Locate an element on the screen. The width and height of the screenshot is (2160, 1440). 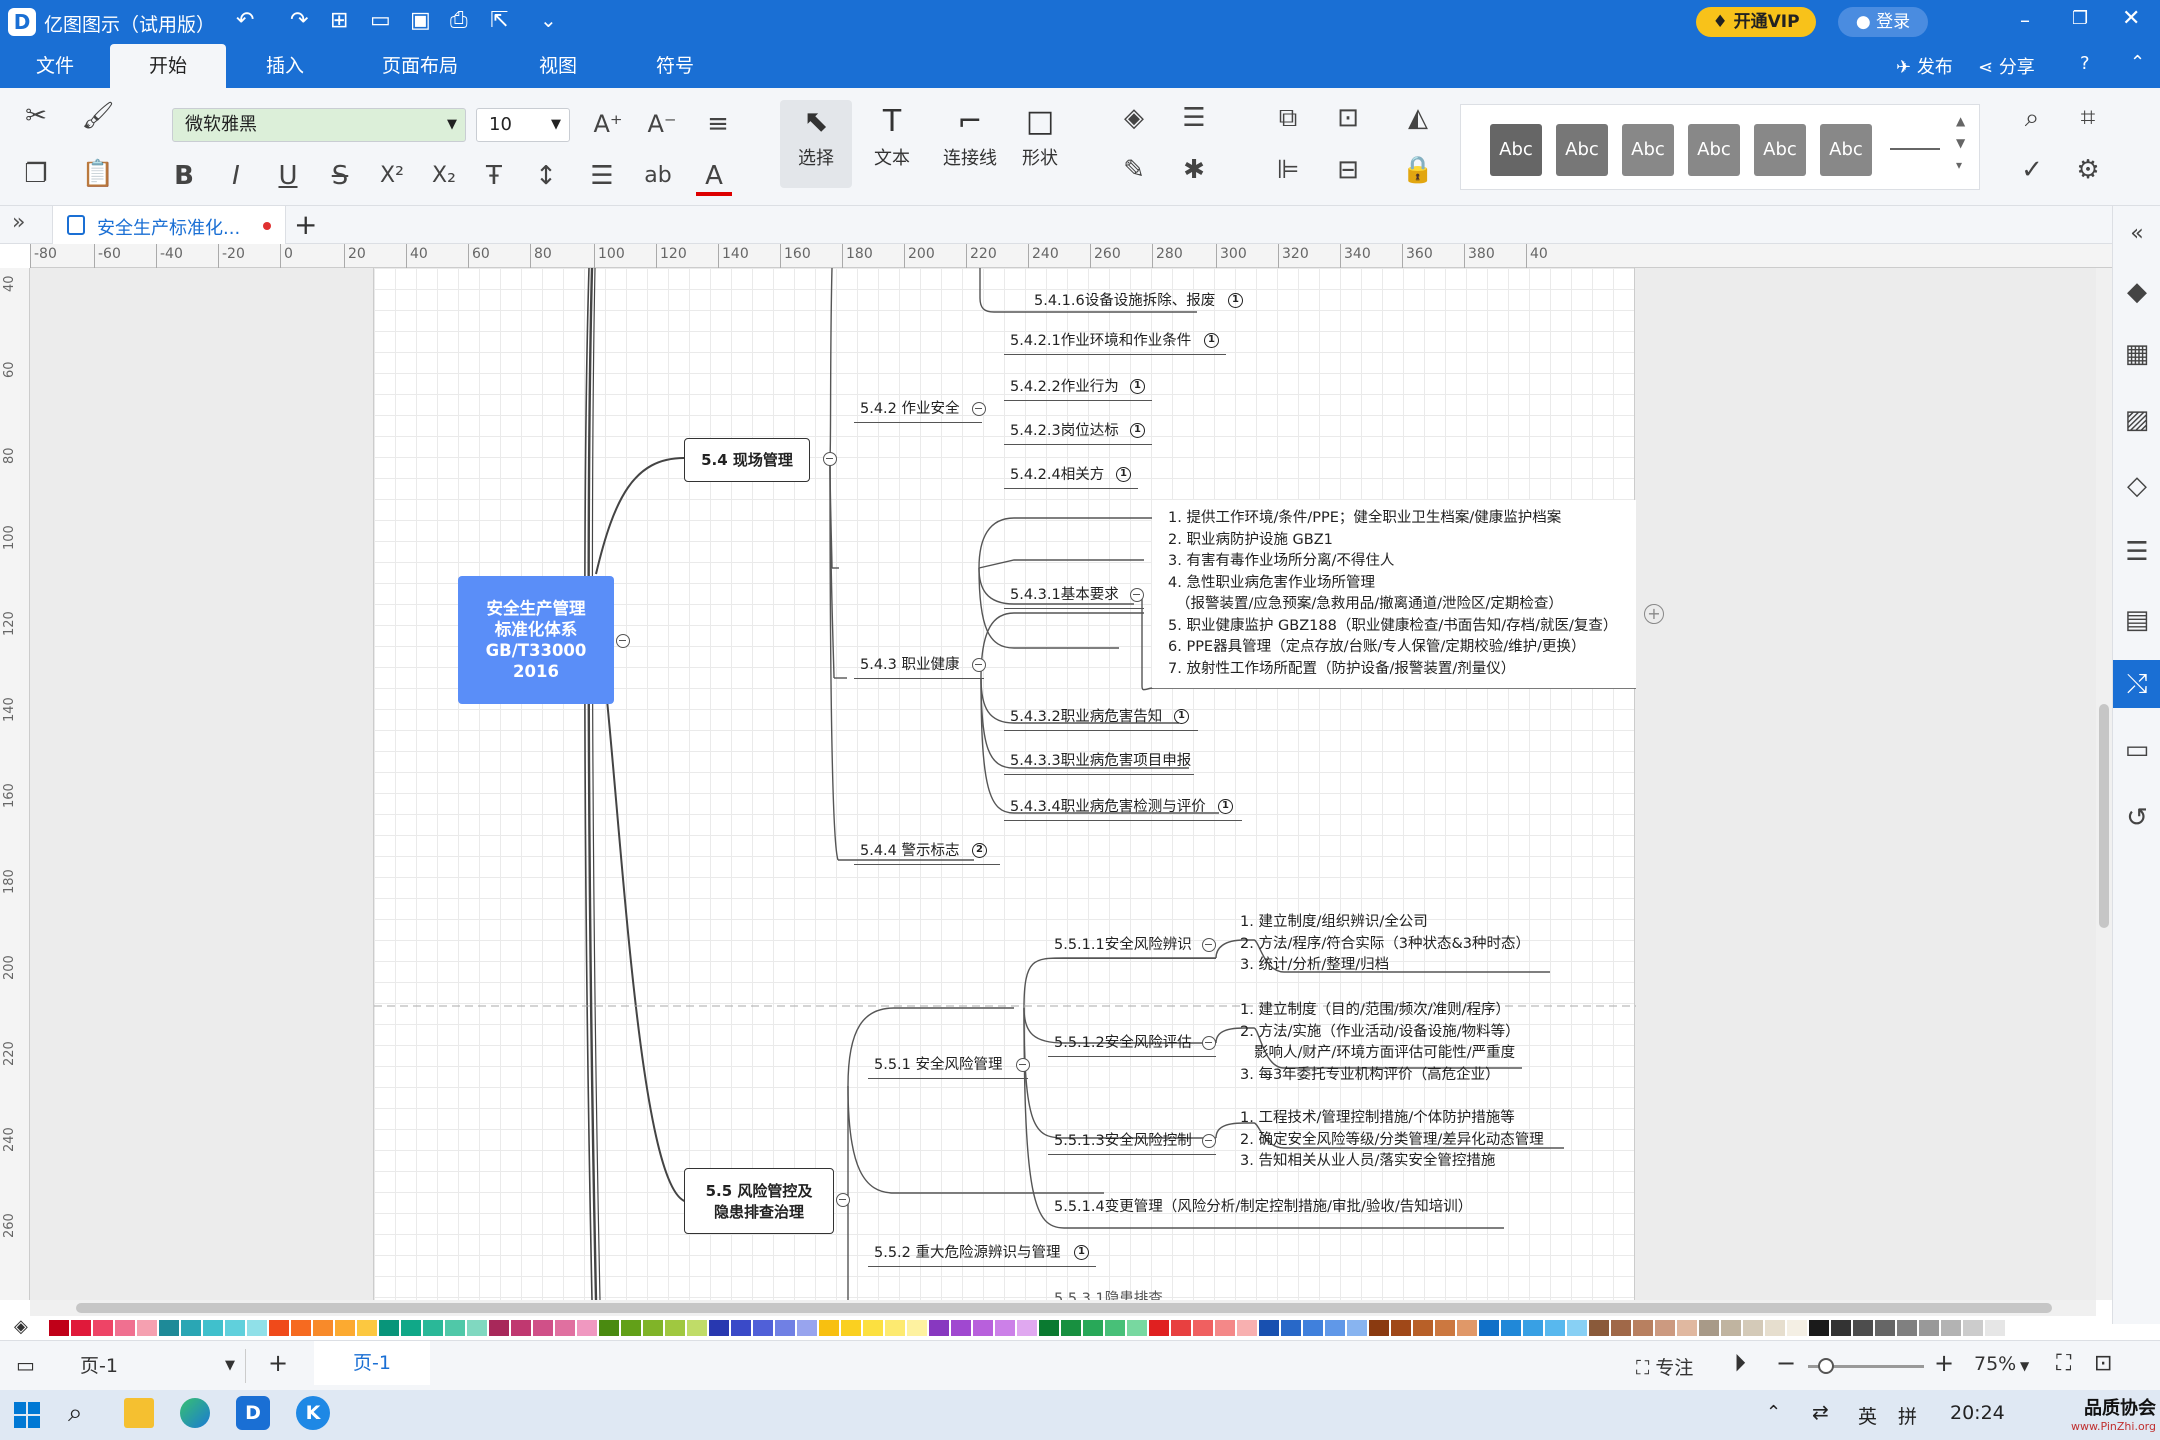
save-icon: ▣ is located at coordinates (420, 20).